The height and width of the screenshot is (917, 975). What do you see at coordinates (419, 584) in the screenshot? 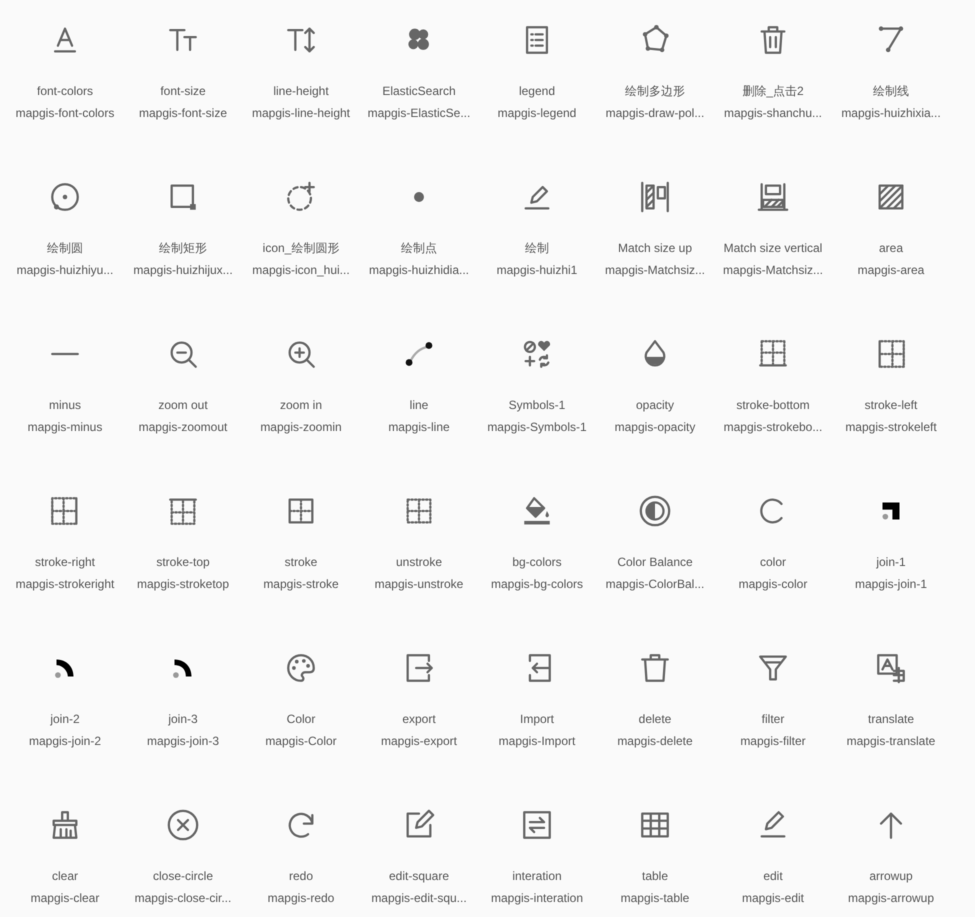
I see `class-name: mapgis-unstroke` at bounding box center [419, 584].